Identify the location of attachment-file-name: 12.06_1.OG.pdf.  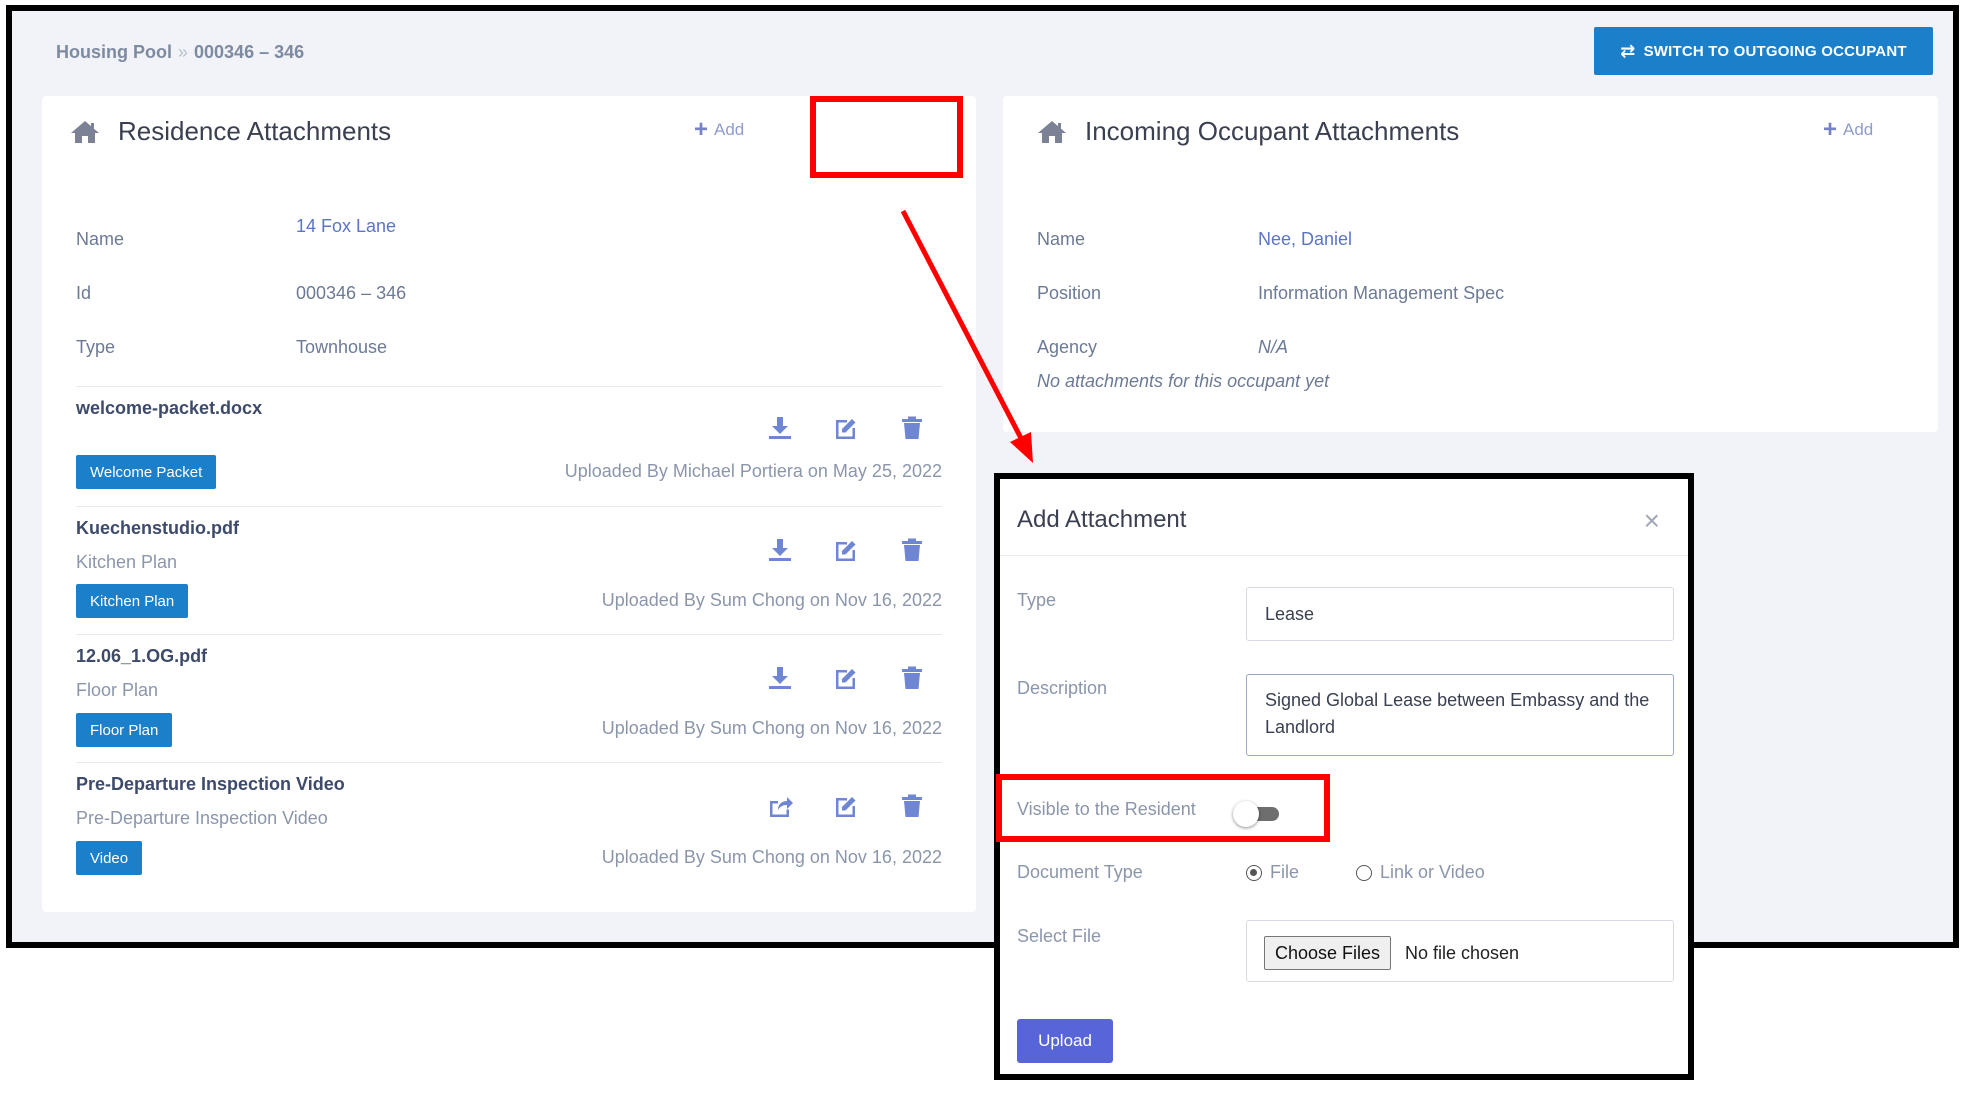
(141, 656).